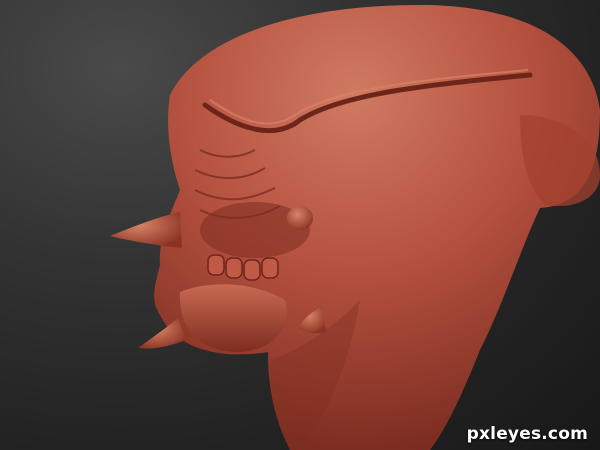 This screenshot has height=450, width=600. What do you see at coordinates (162, 333) in the screenshot?
I see `lower-left-horn` at bounding box center [162, 333].